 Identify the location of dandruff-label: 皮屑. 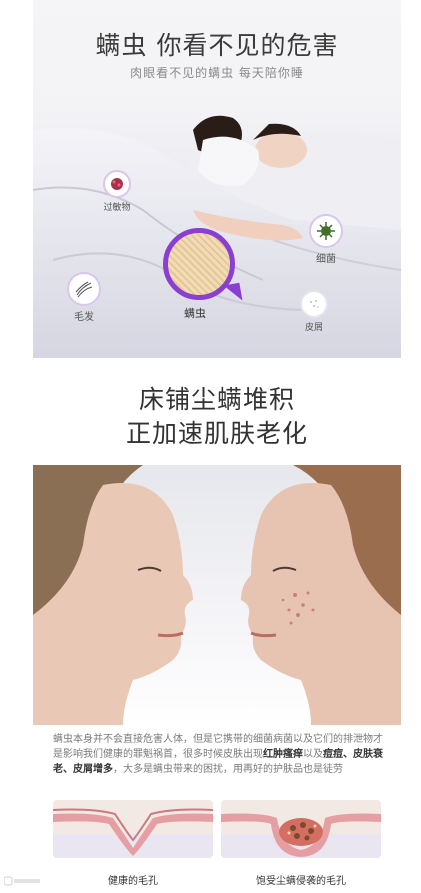
(313, 328).